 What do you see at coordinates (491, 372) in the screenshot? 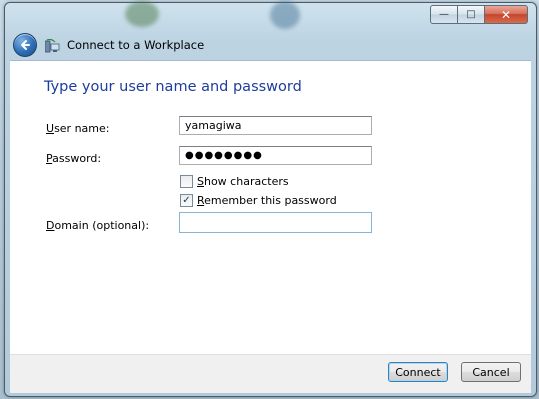
I see `cancel-button: Cancel` at bounding box center [491, 372].